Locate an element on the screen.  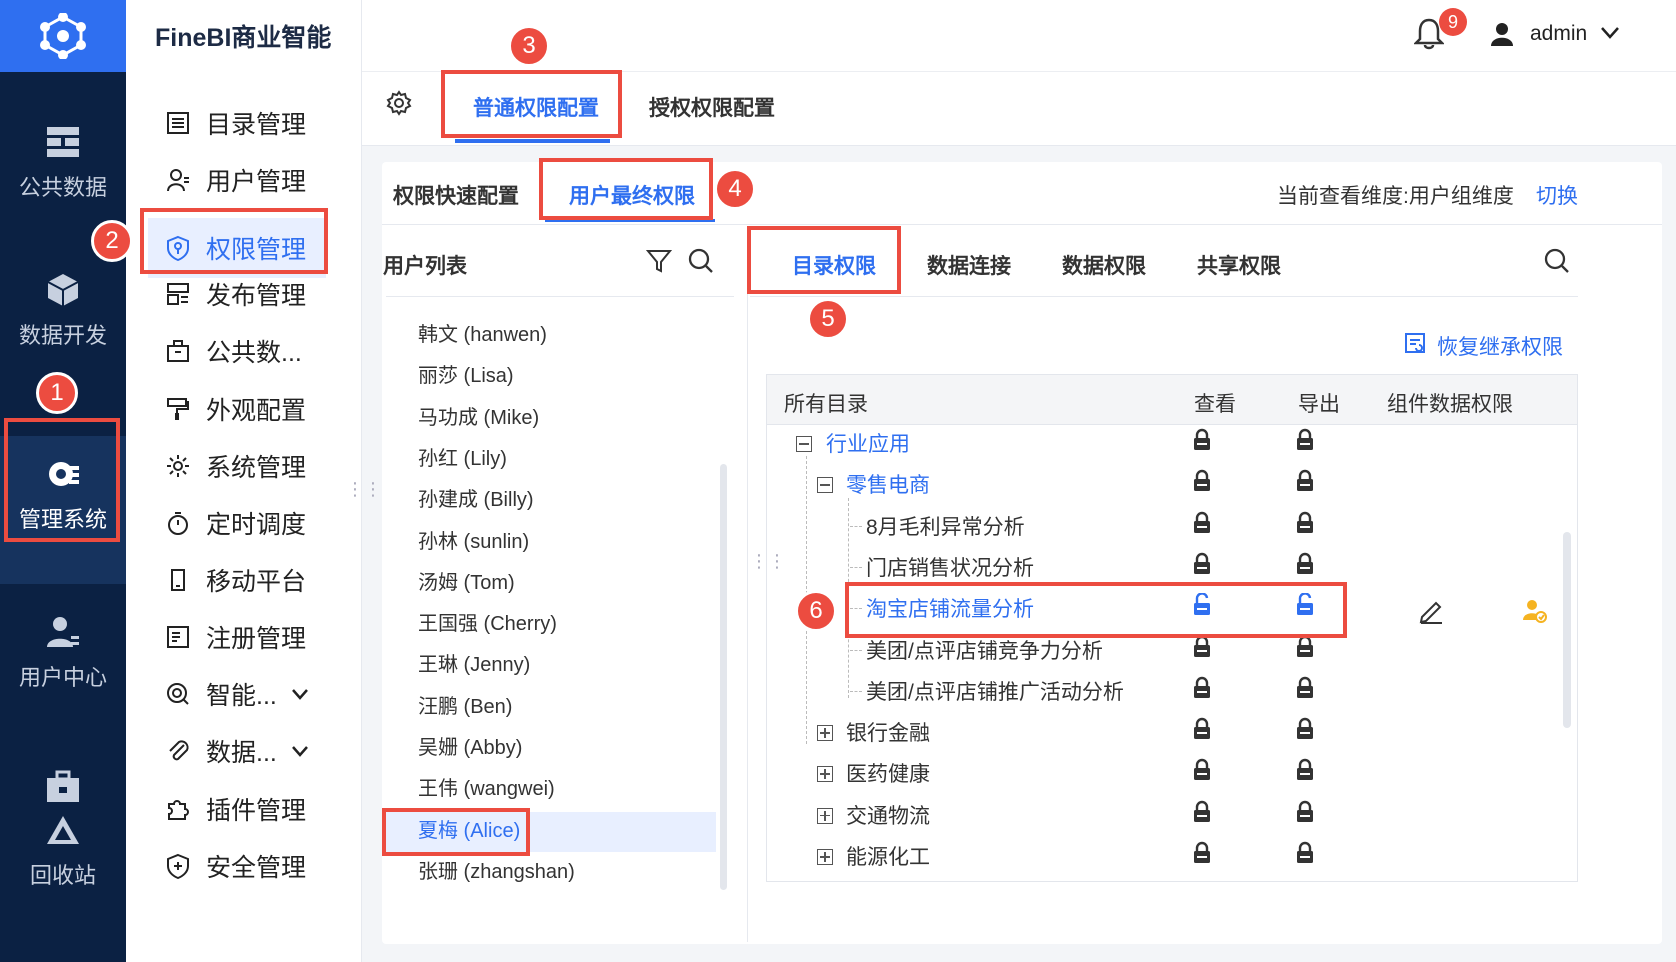
mobile-icon is located at coordinates (178, 580).